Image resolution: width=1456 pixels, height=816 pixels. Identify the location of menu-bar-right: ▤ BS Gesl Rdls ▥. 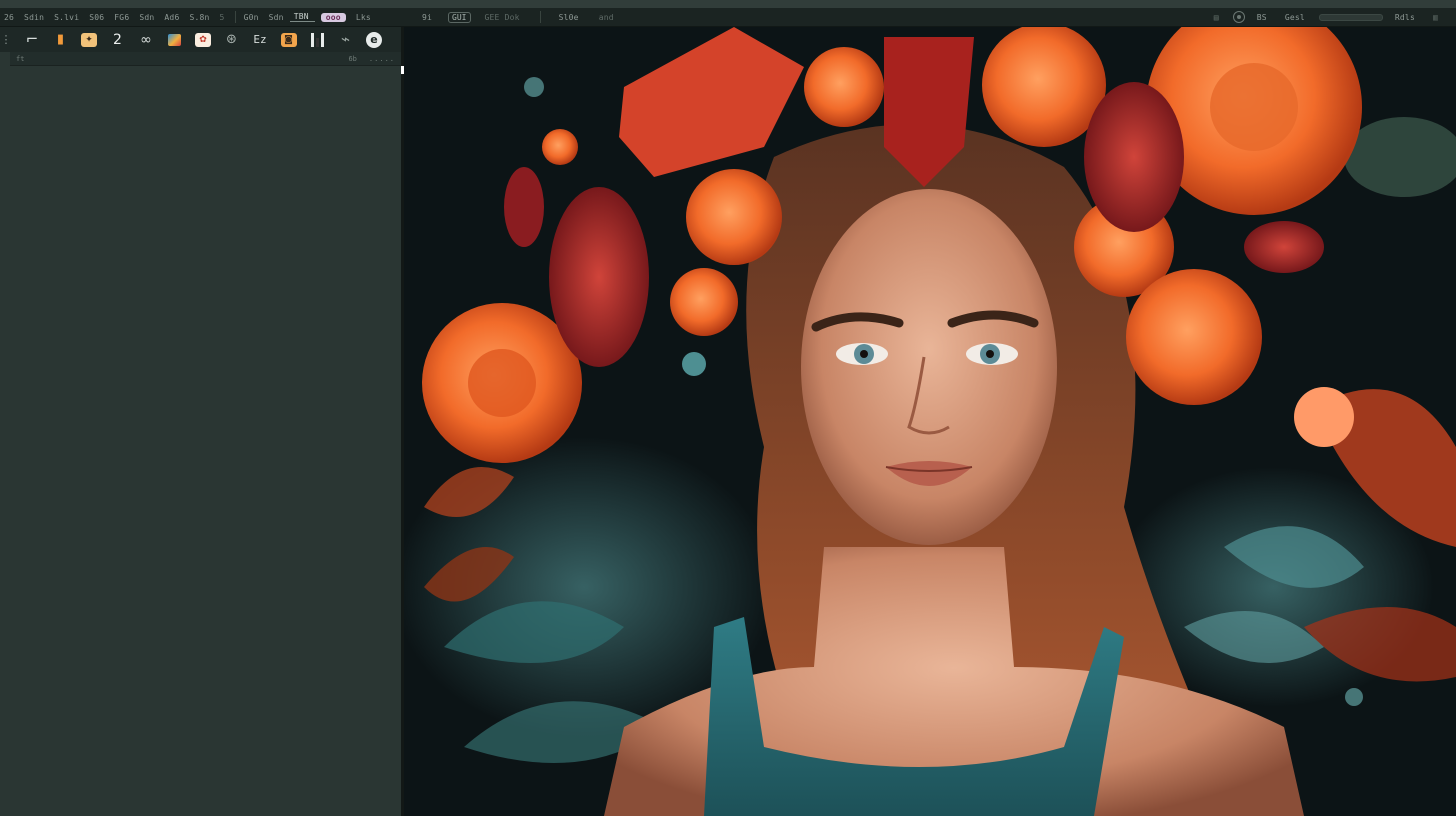
(1333, 17).